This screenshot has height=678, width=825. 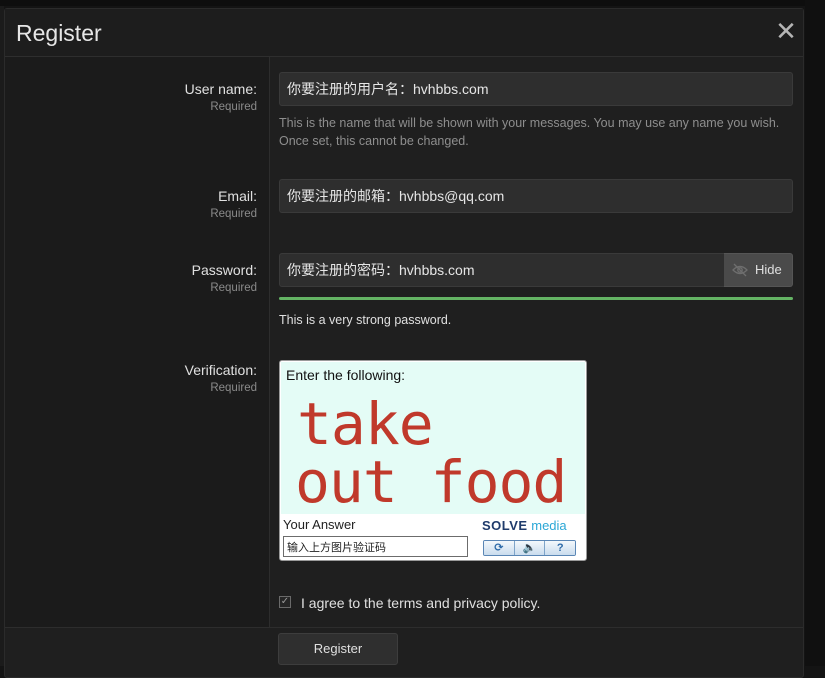 I want to click on captcha-text-line1: take, so click(x=365, y=424).